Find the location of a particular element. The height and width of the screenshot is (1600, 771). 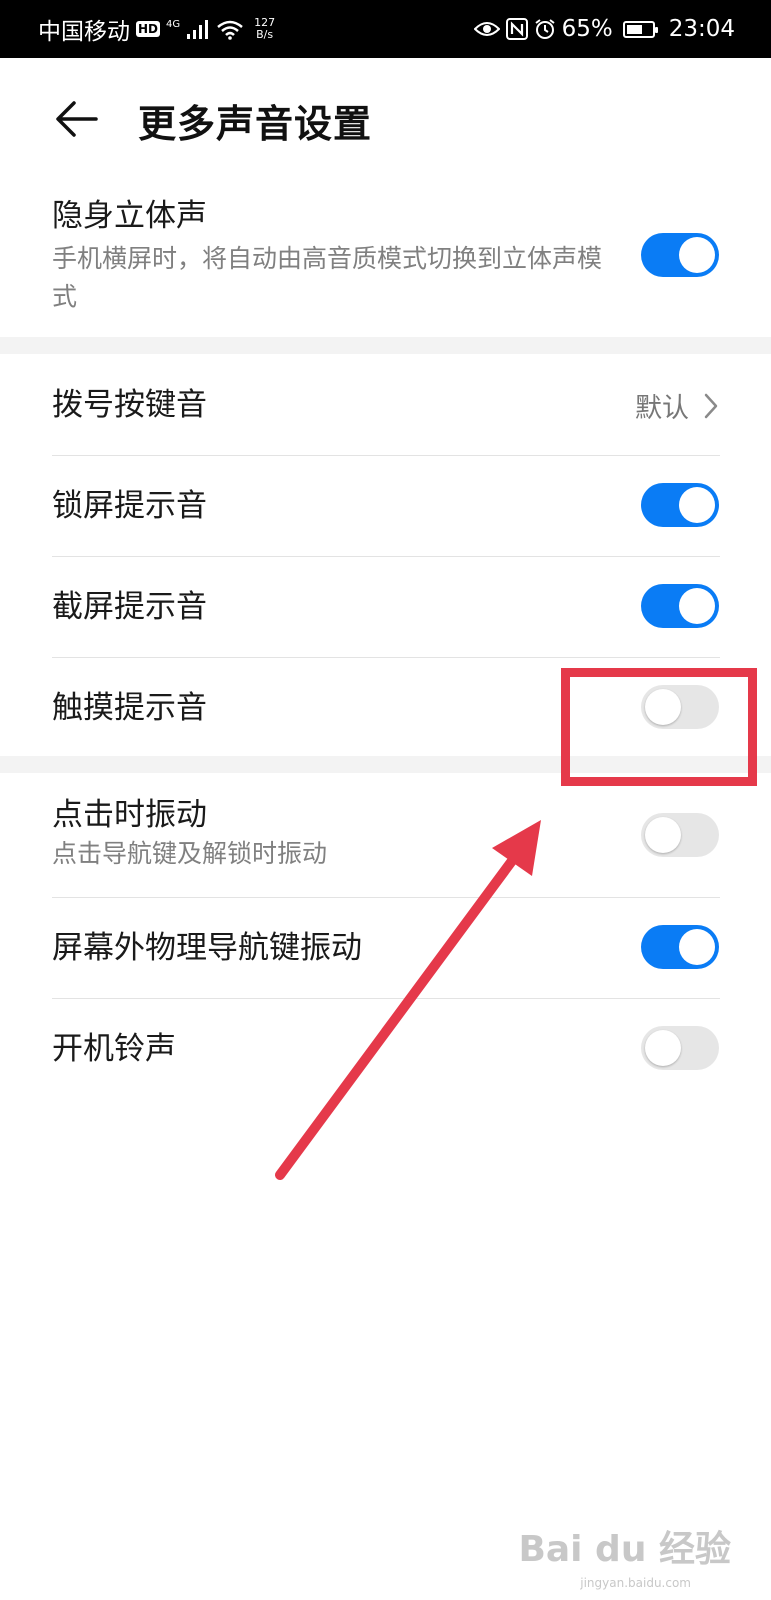

status-bar: 中国移动 HD 4G 127 B/s 65% 23:04 is located at coordinates (385, 29).